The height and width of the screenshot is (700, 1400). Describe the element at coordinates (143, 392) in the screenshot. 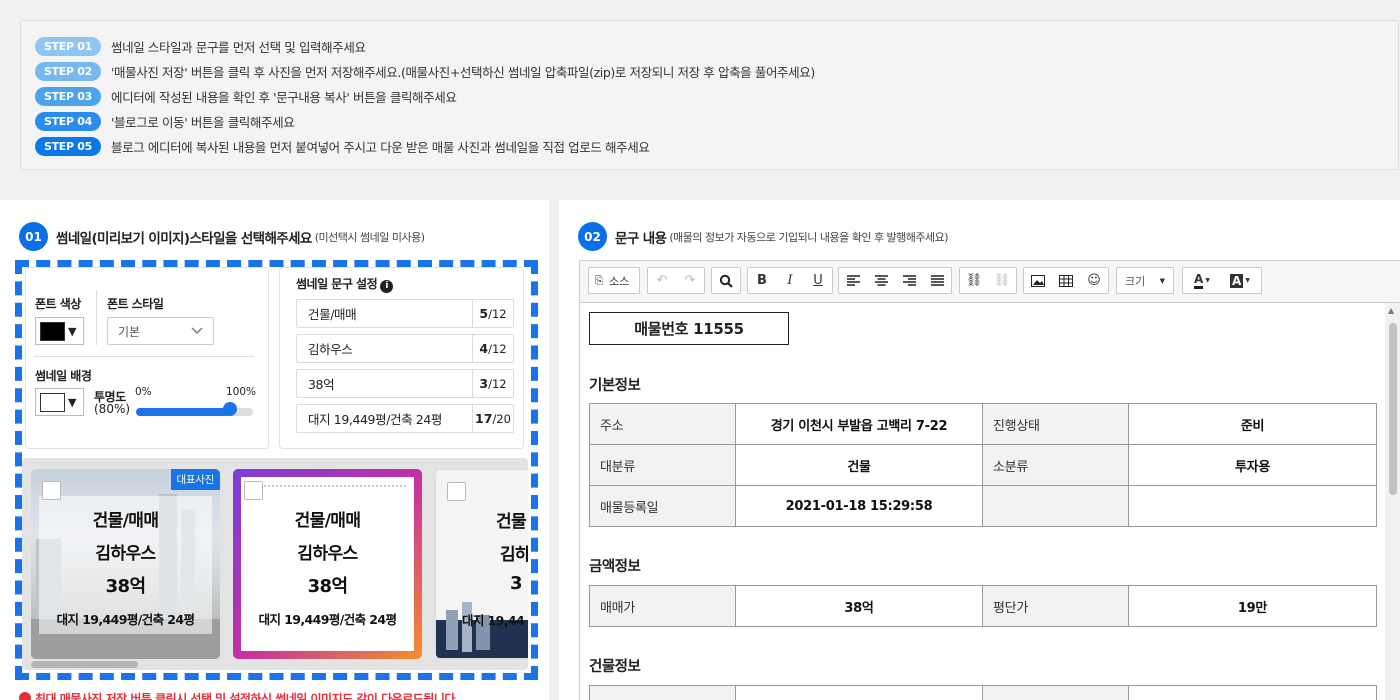

I see `opacity-min: 0%` at that location.